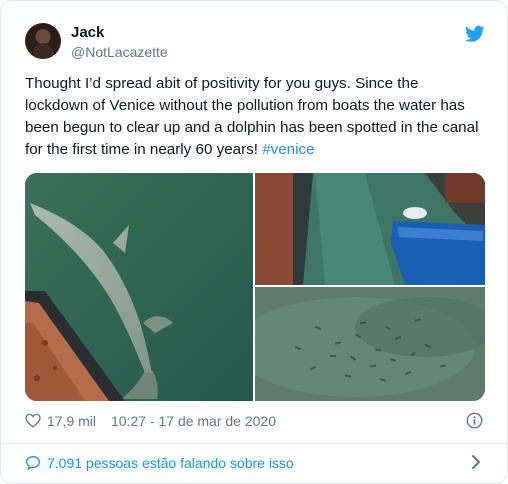  Describe the element at coordinates (87, 32) in the screenshot. I see `author-name: Jack` at that location.